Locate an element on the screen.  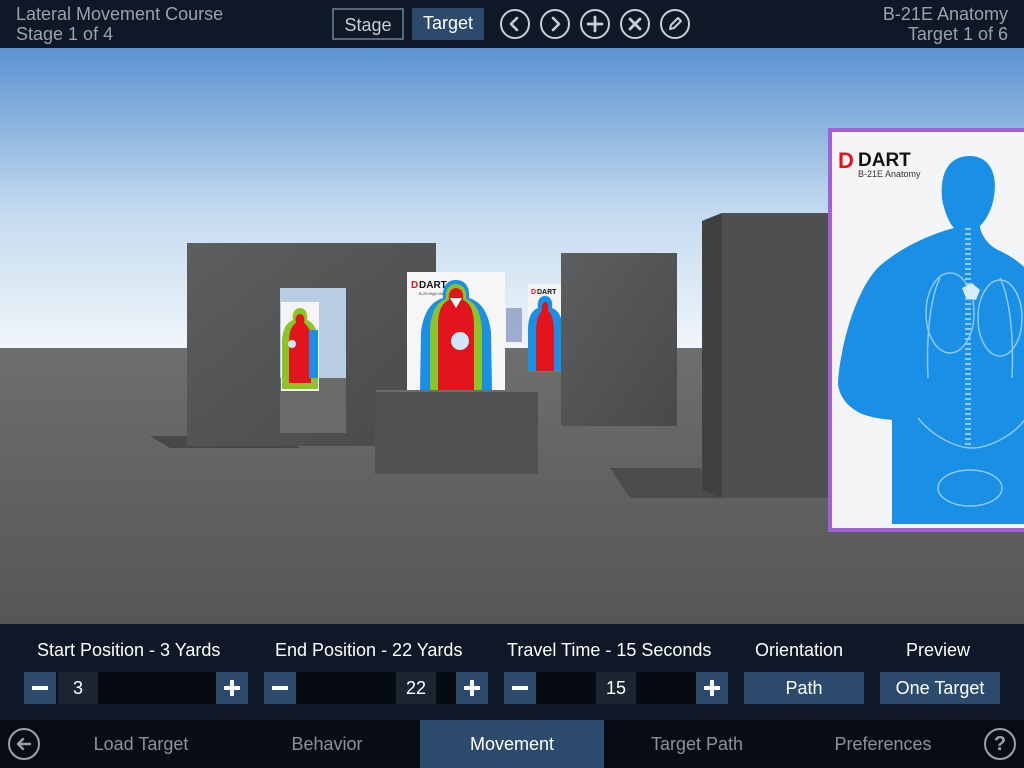
tab-movement: Movement is located at coordinates (512, 744).